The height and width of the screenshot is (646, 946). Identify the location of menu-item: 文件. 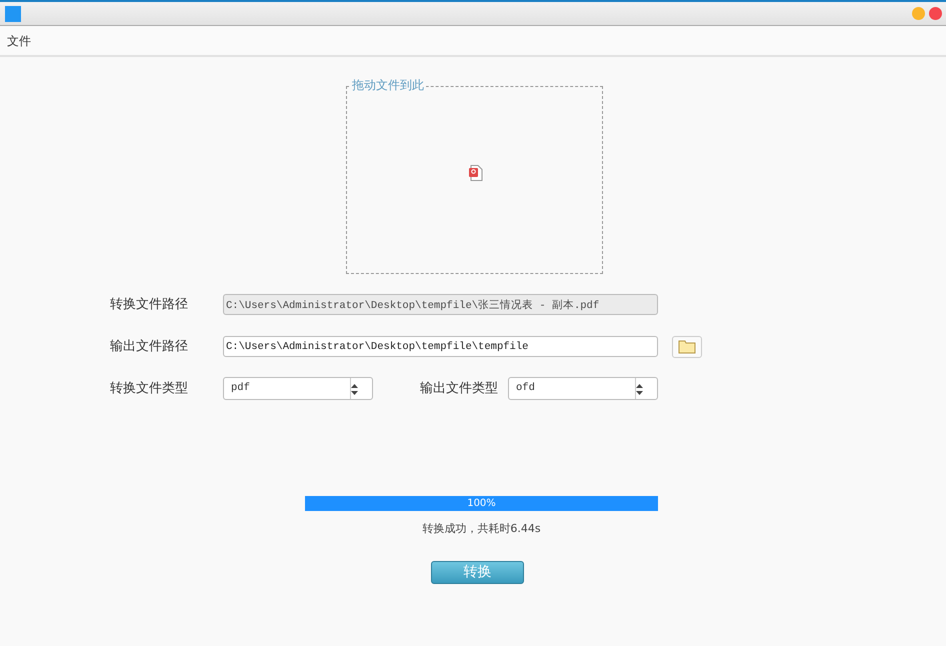
(19, 40).